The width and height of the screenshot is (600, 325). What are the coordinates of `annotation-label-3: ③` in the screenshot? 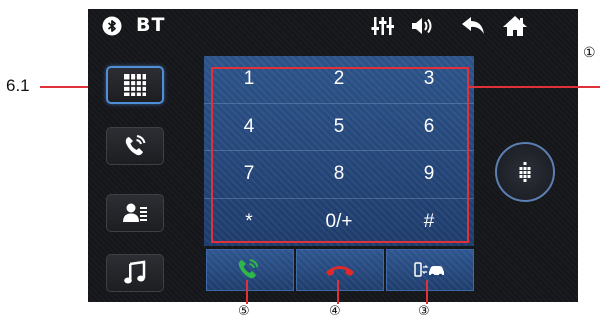 It's located at (424, 311).